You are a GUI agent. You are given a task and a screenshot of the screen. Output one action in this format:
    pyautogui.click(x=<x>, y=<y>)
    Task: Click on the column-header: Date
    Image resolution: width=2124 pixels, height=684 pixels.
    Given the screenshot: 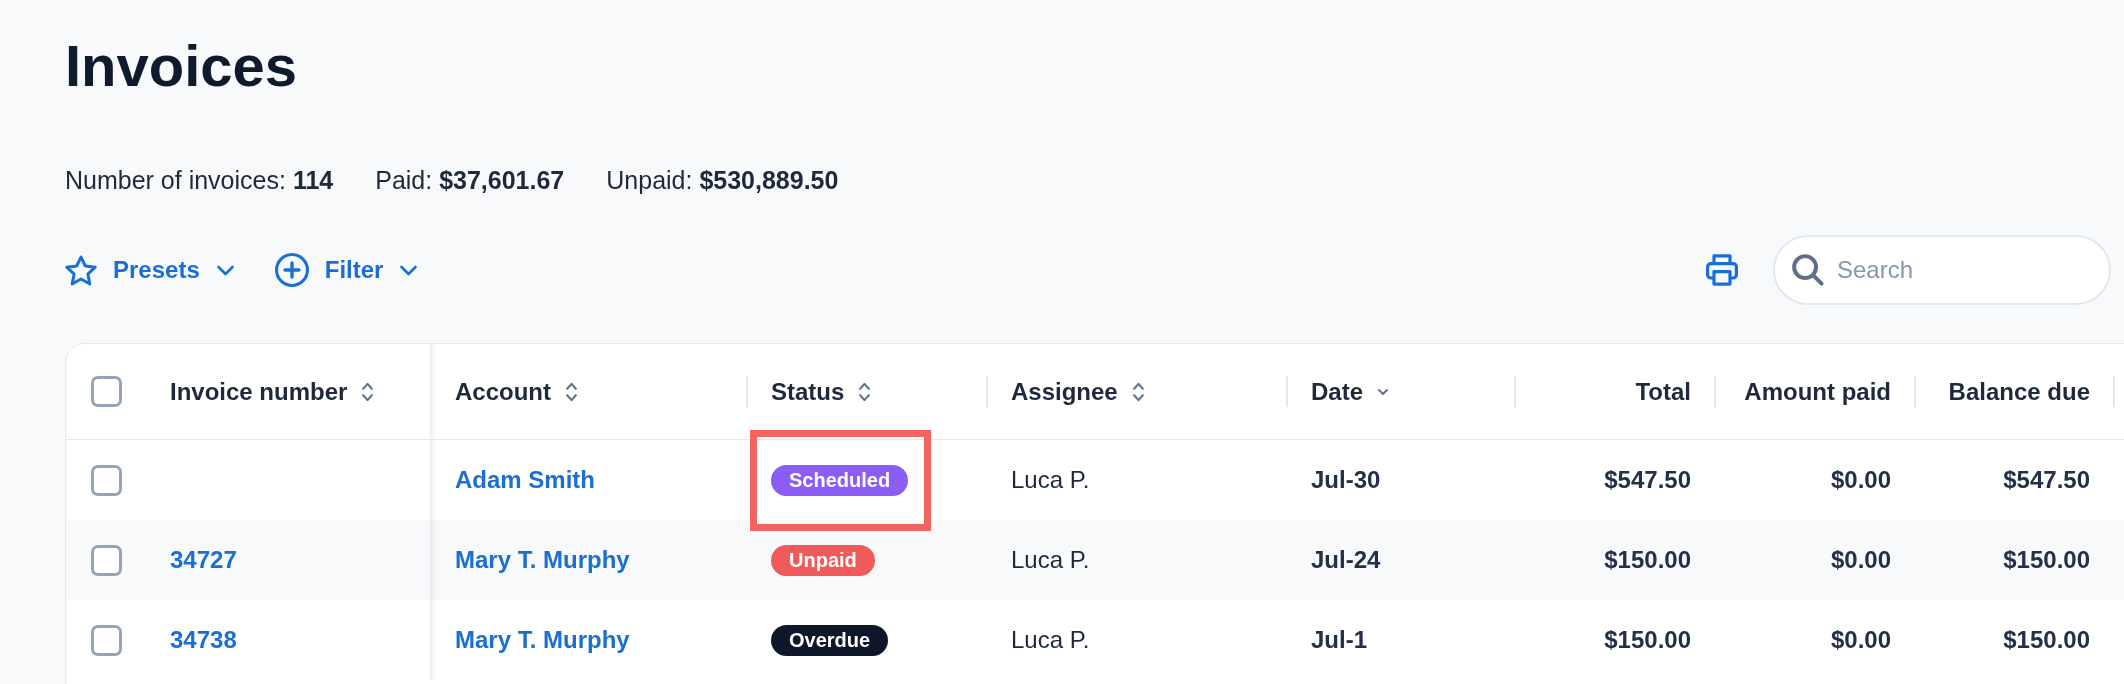 What is the action you would take?
    pyautogui.click(x=1350, y=391)
    